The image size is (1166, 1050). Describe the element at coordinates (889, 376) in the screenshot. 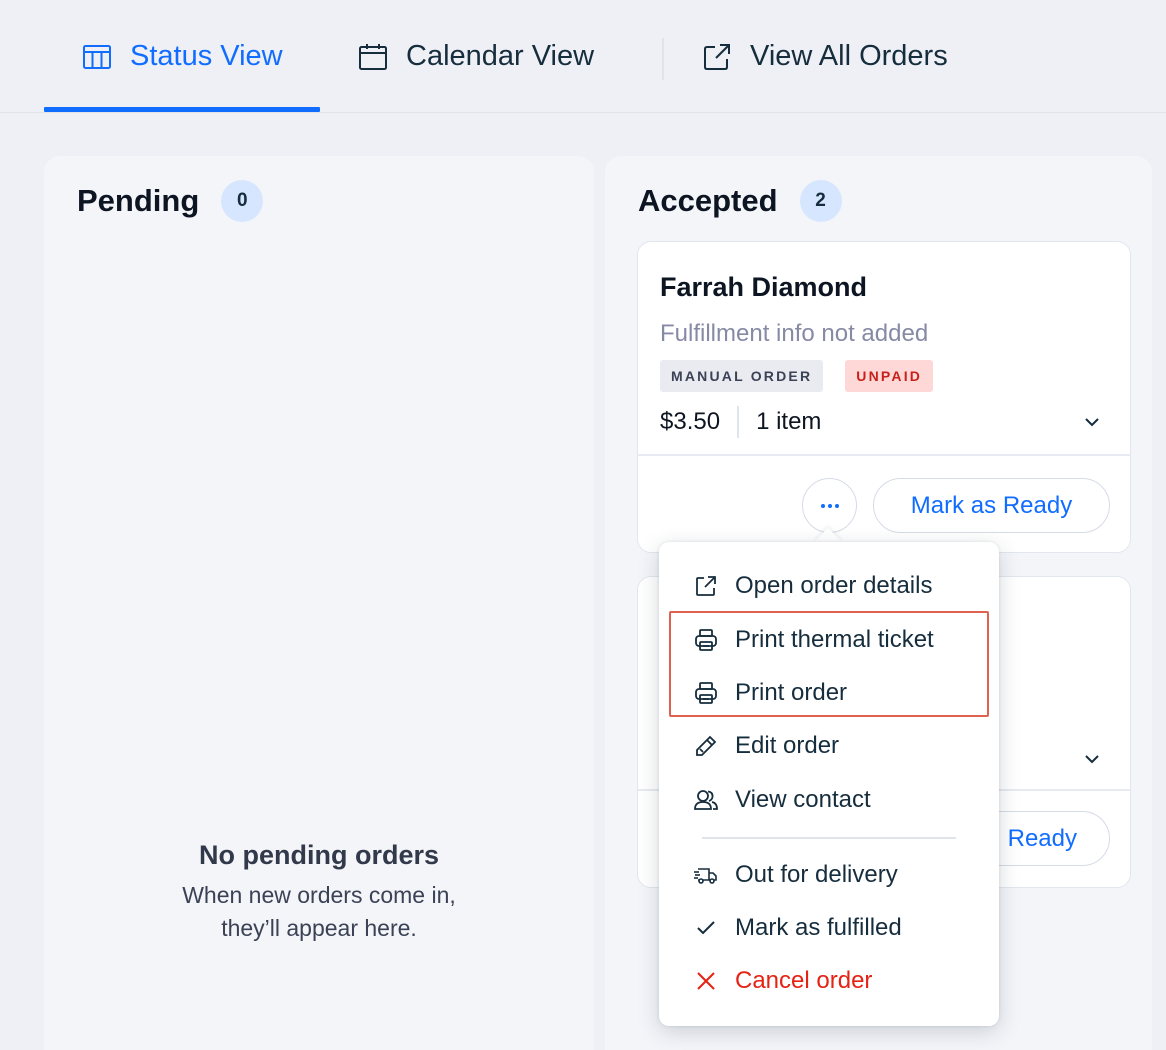

I see `unpaid-badge: UNPAID` at that location.